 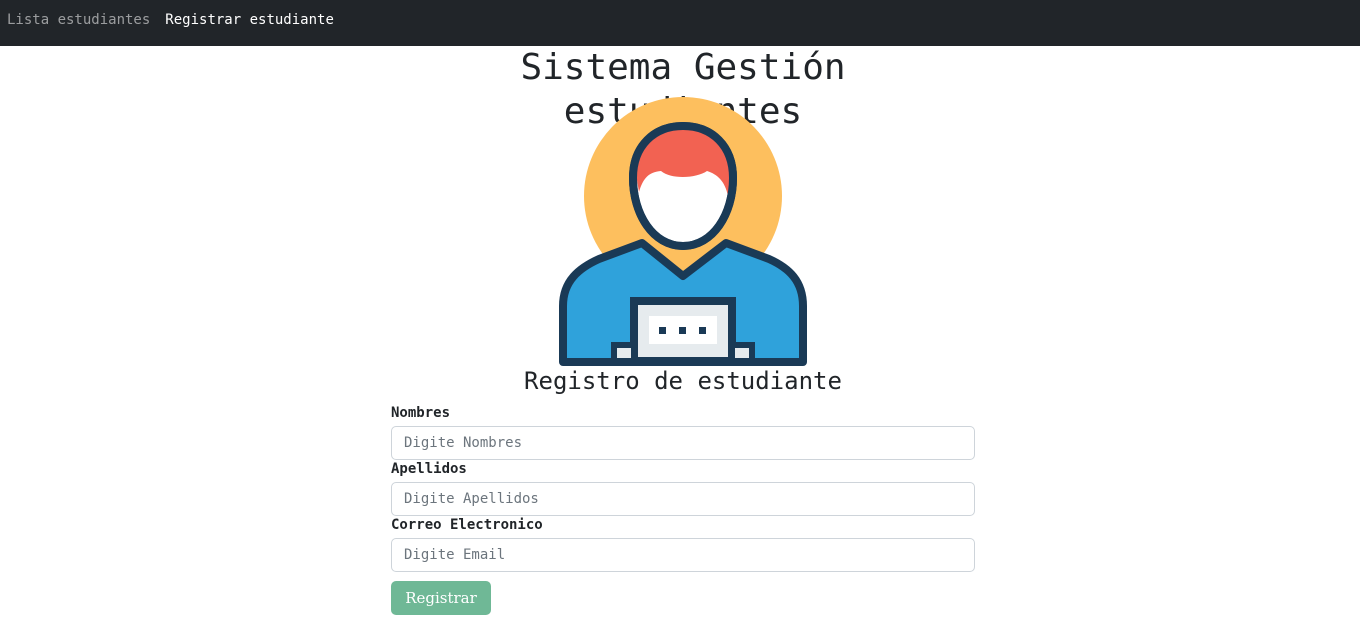 What do you see at coordinates (421, 413) in the screenshot?
I see `nombres-label: Nombres` at bounding box center [421, 413].